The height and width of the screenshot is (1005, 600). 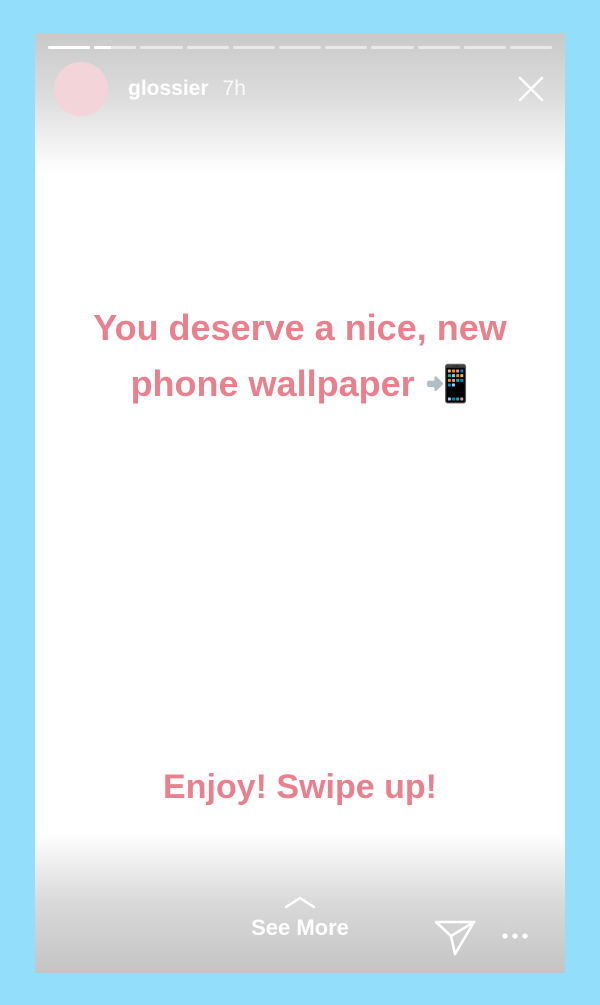 I want to click on story-header: glossier 7h, so click(x=150, y=89).